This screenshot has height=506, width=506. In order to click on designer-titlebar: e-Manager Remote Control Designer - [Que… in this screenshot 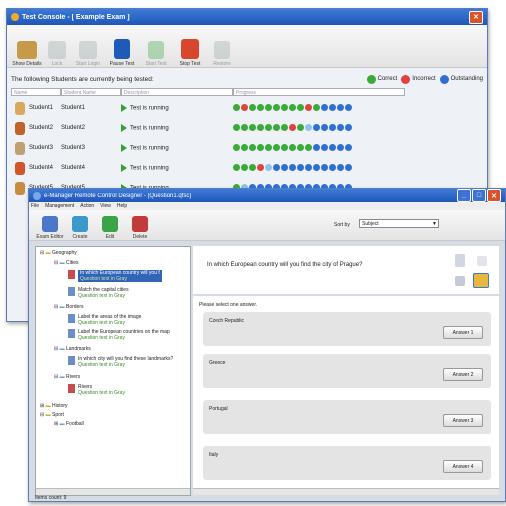, I will do `click(267, 195)`.